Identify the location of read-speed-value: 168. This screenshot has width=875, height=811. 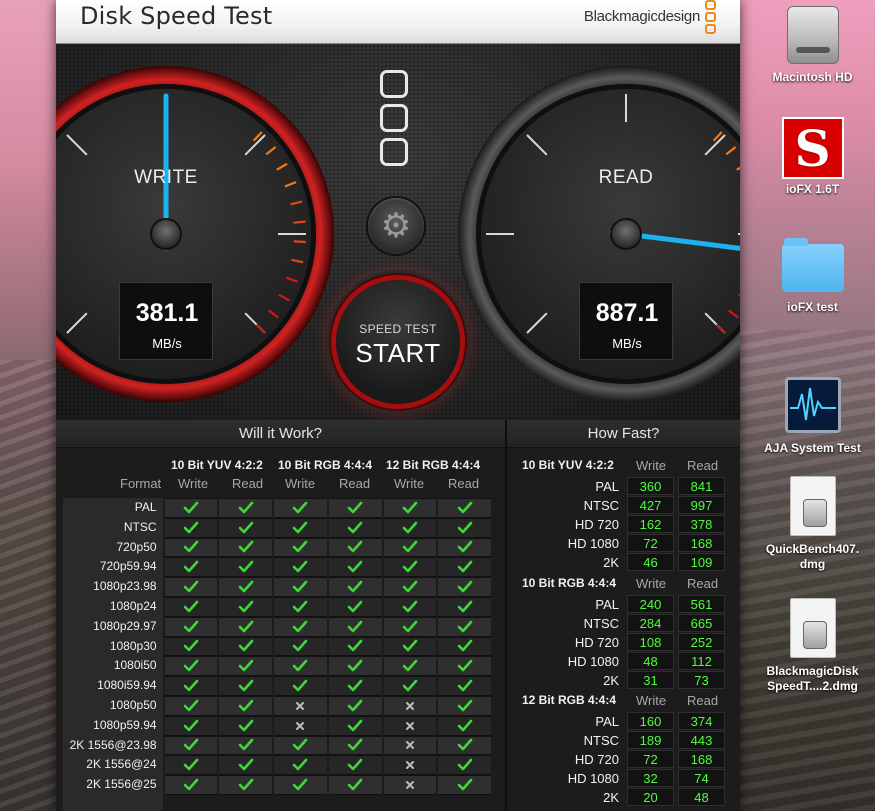
(701, 759).